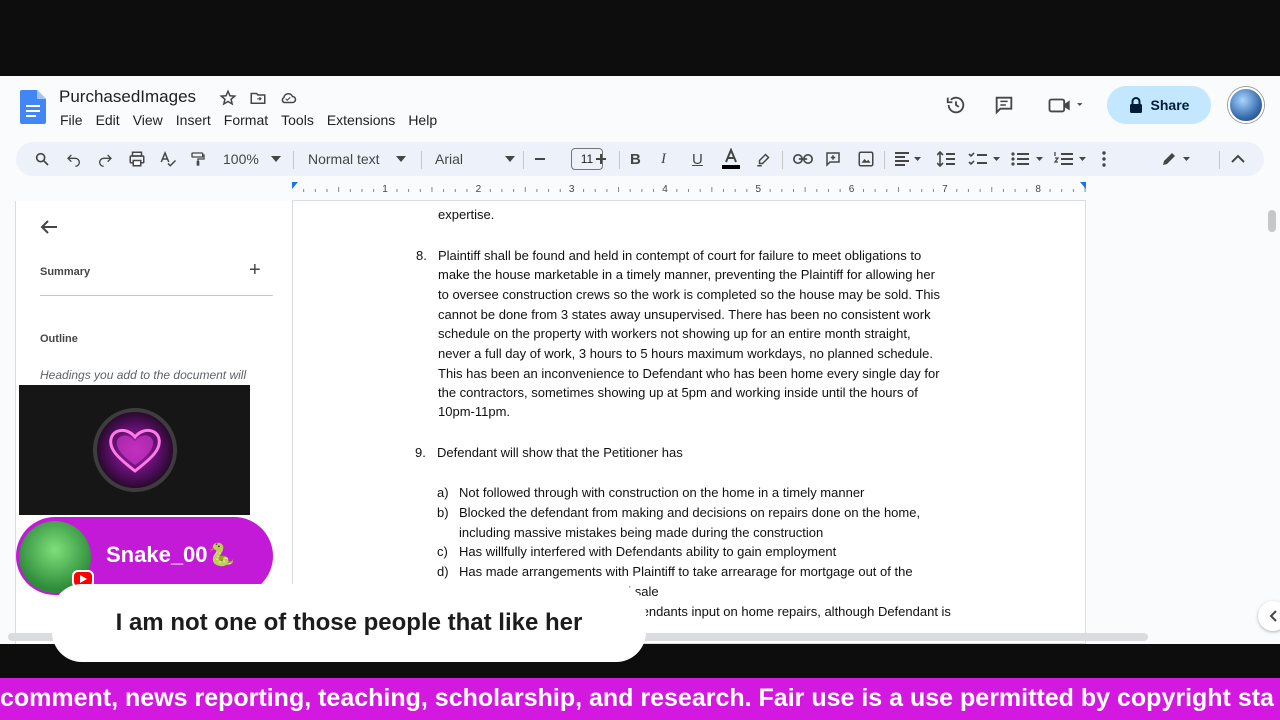 The width and height of the screenshot is (1280, 720). What do you see at coordinates (258, 98) in the screenshot?
I see `move-folder-icon` at bounding box center [258, 98].